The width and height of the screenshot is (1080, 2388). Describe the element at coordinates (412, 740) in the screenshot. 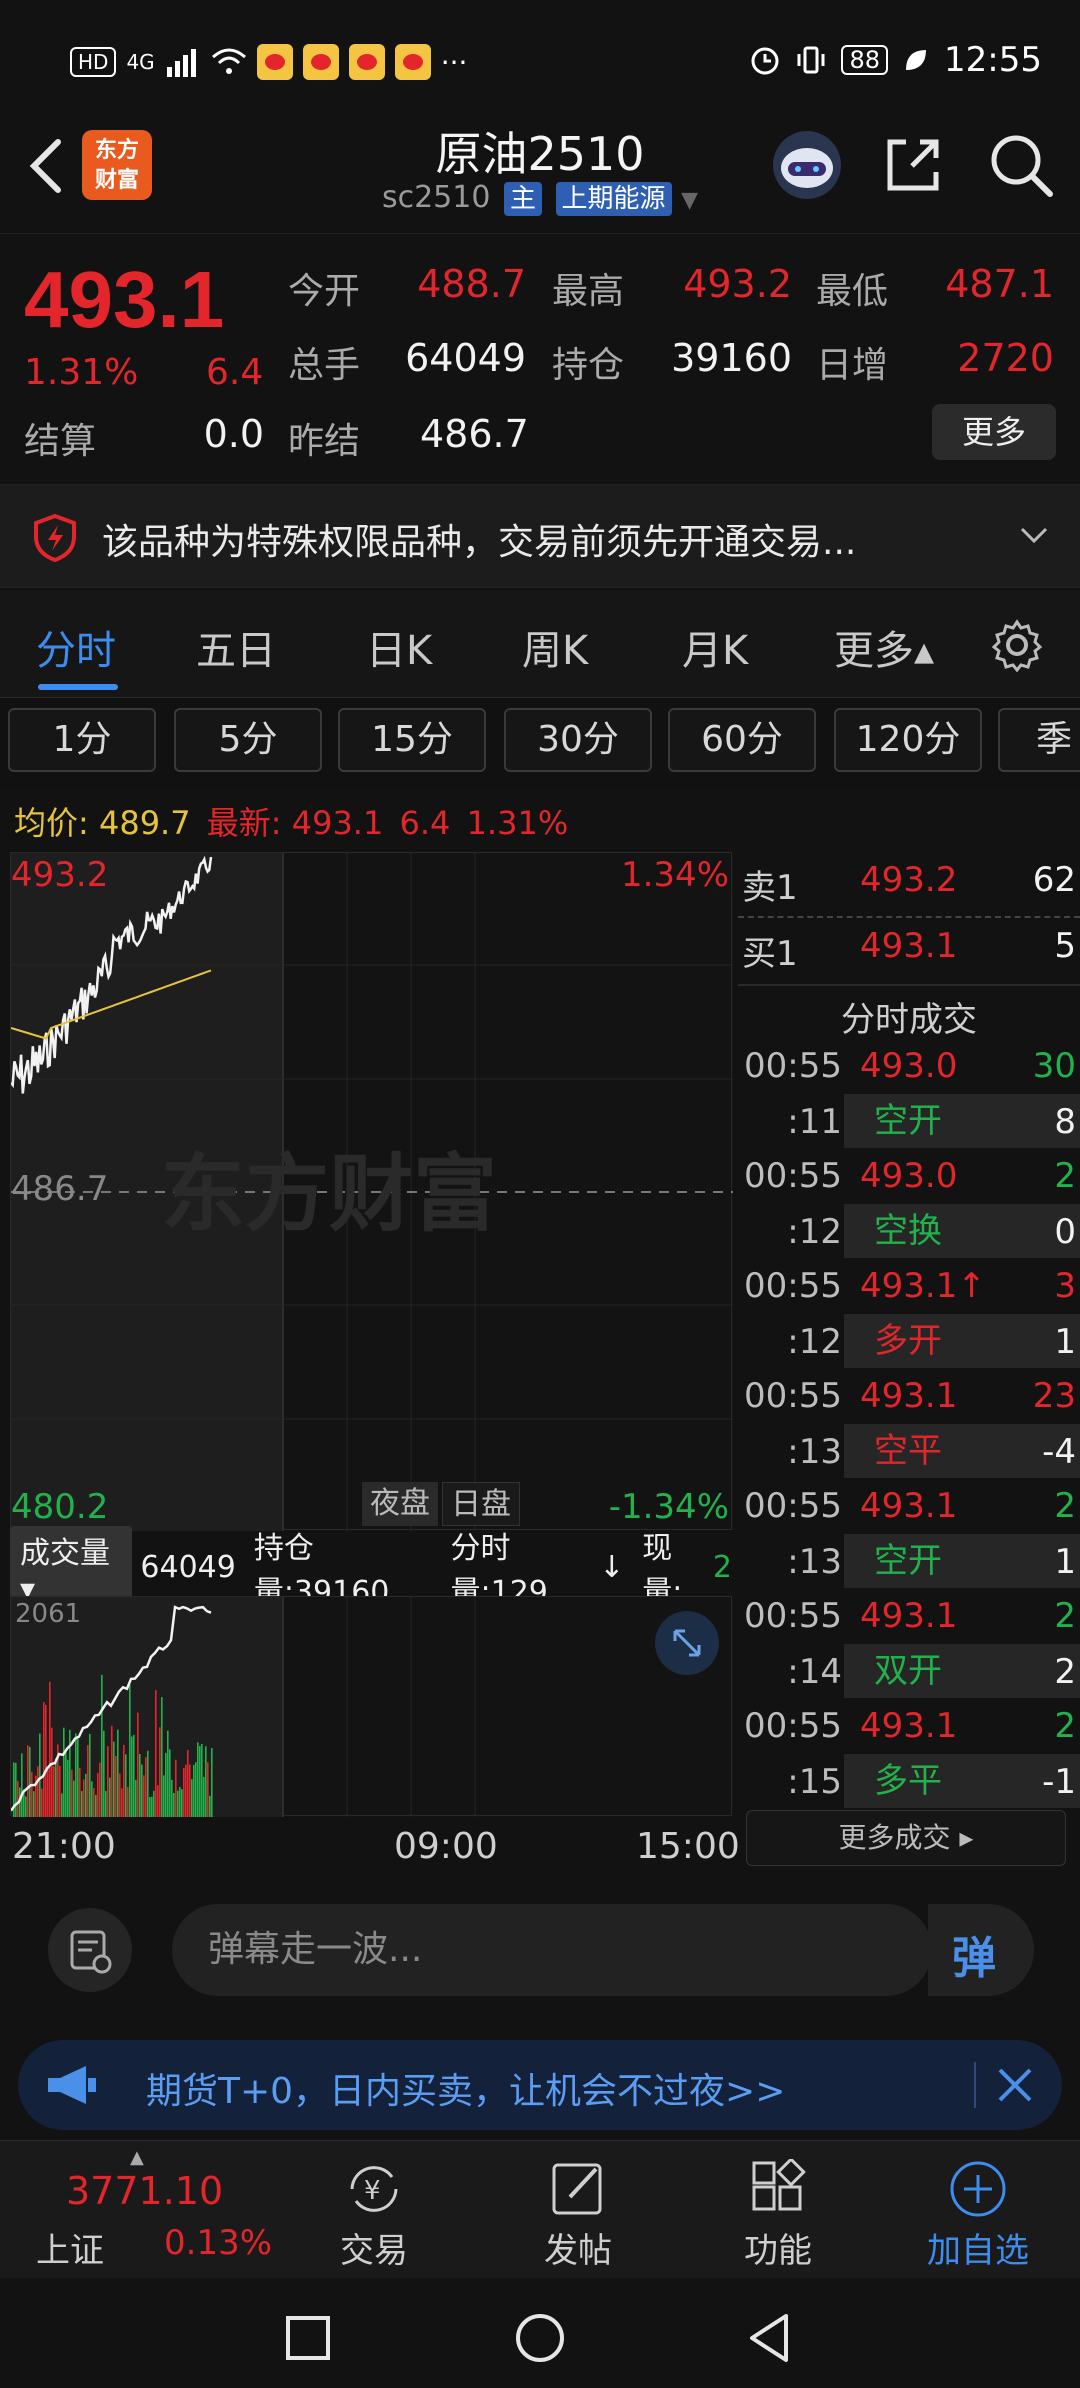

I see `period-15min: 15分` at that location.